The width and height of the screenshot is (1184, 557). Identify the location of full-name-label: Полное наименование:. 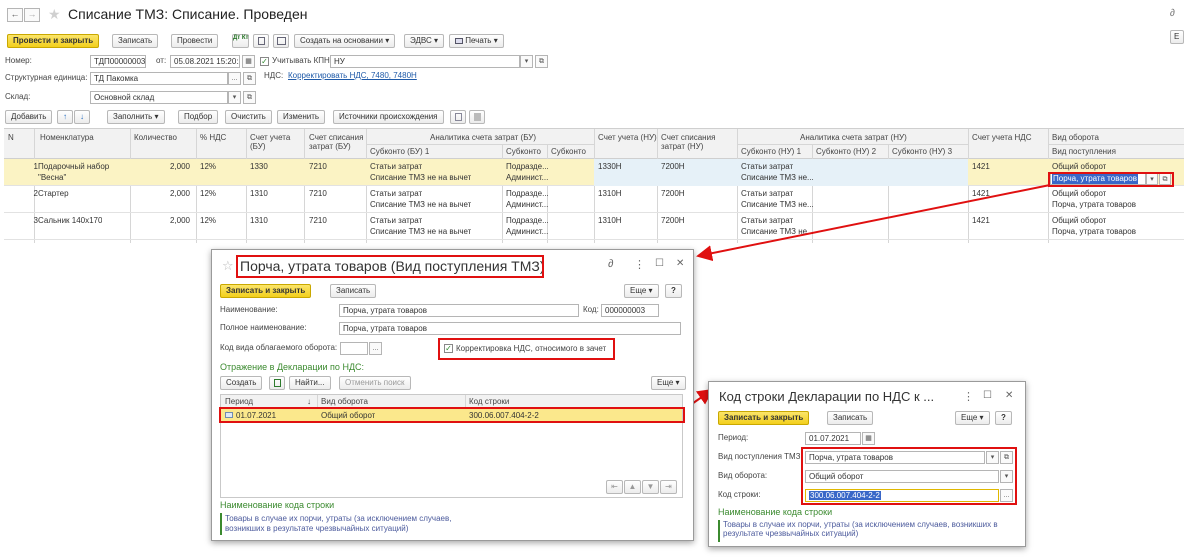
(263, 327).